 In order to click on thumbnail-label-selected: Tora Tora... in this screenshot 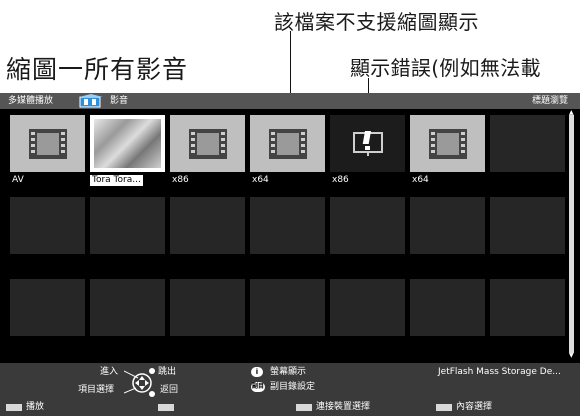, I will do `click(116, 180)`.